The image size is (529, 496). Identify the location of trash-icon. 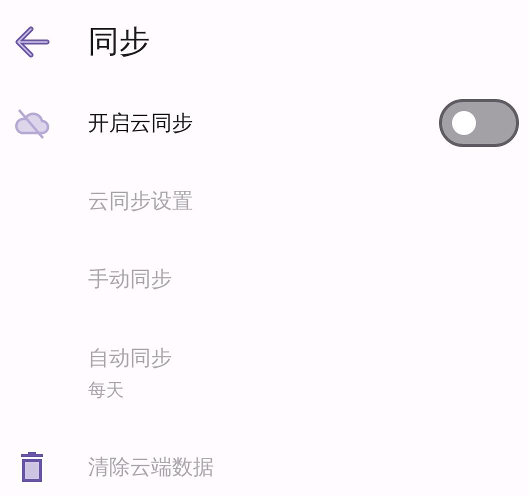
(32, 467).